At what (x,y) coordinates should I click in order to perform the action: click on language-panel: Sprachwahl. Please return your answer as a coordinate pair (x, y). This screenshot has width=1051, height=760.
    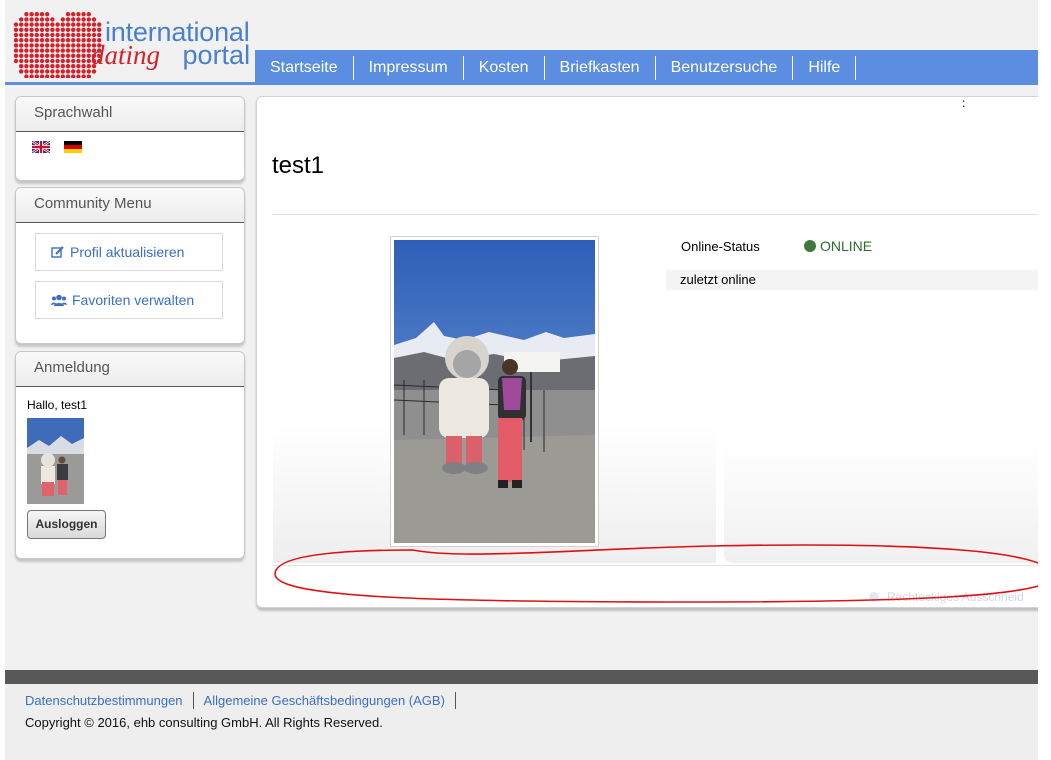
    Looking at the image, I should click on (130, 138).